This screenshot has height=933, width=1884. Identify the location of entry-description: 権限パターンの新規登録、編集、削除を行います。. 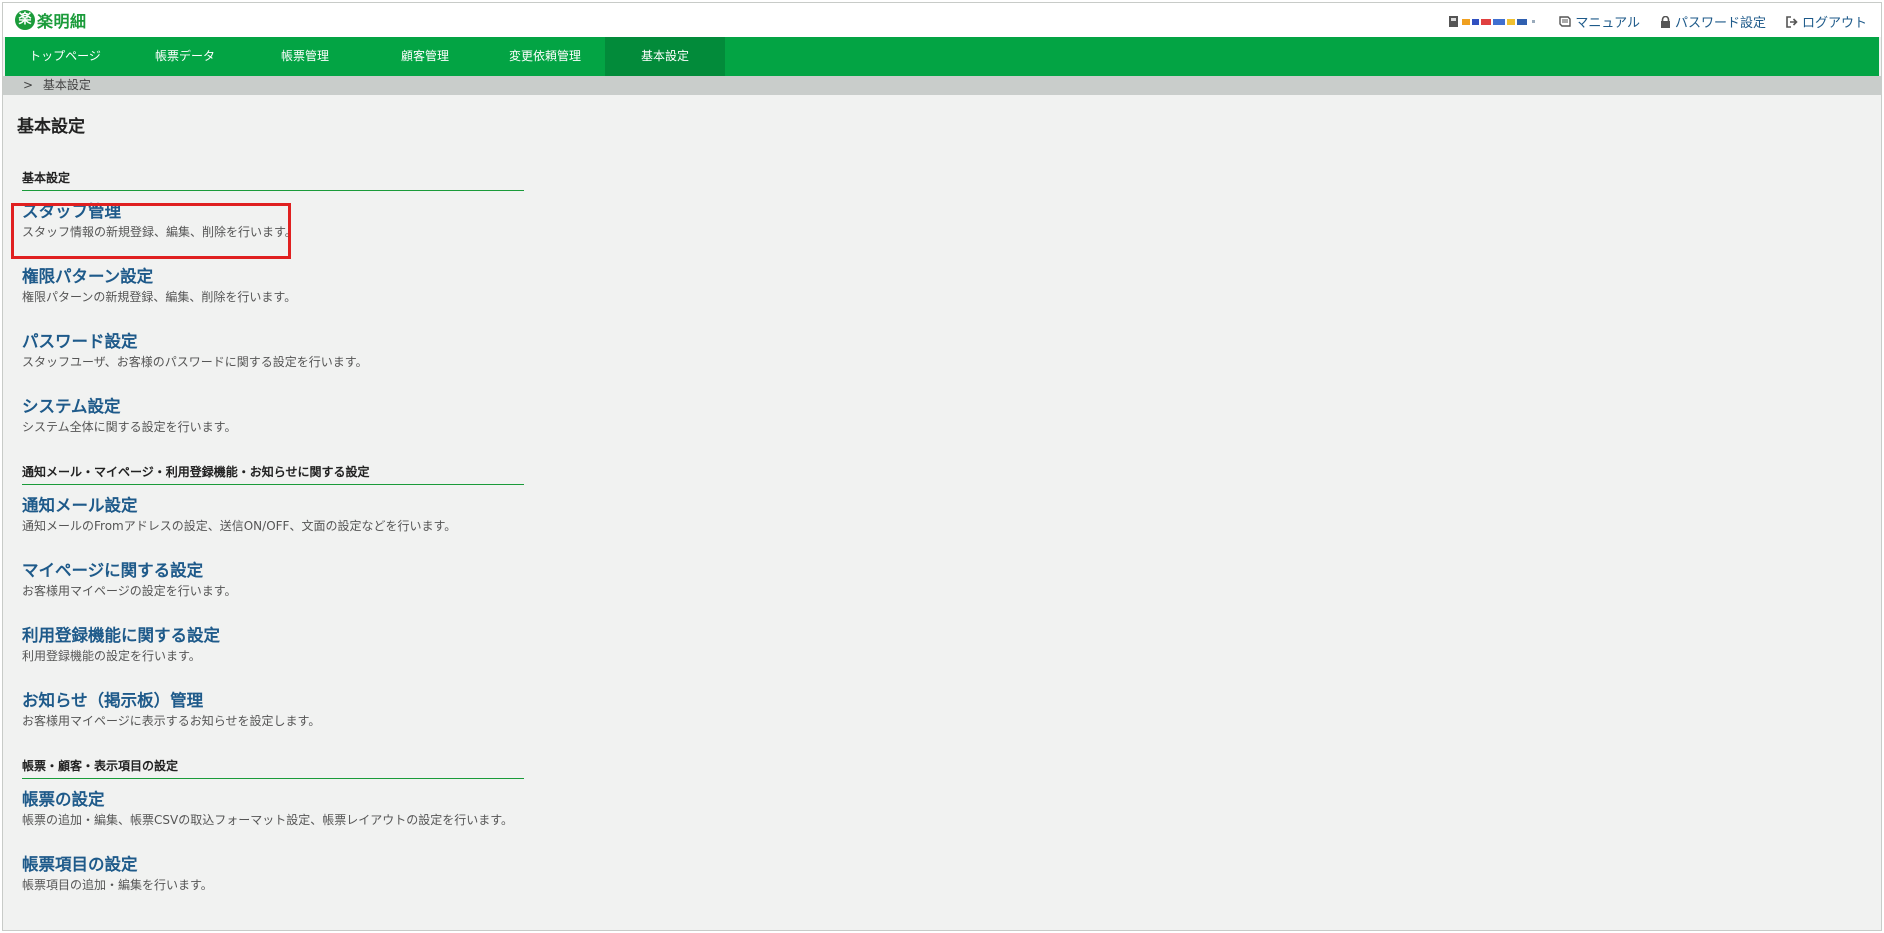
(159, 297).